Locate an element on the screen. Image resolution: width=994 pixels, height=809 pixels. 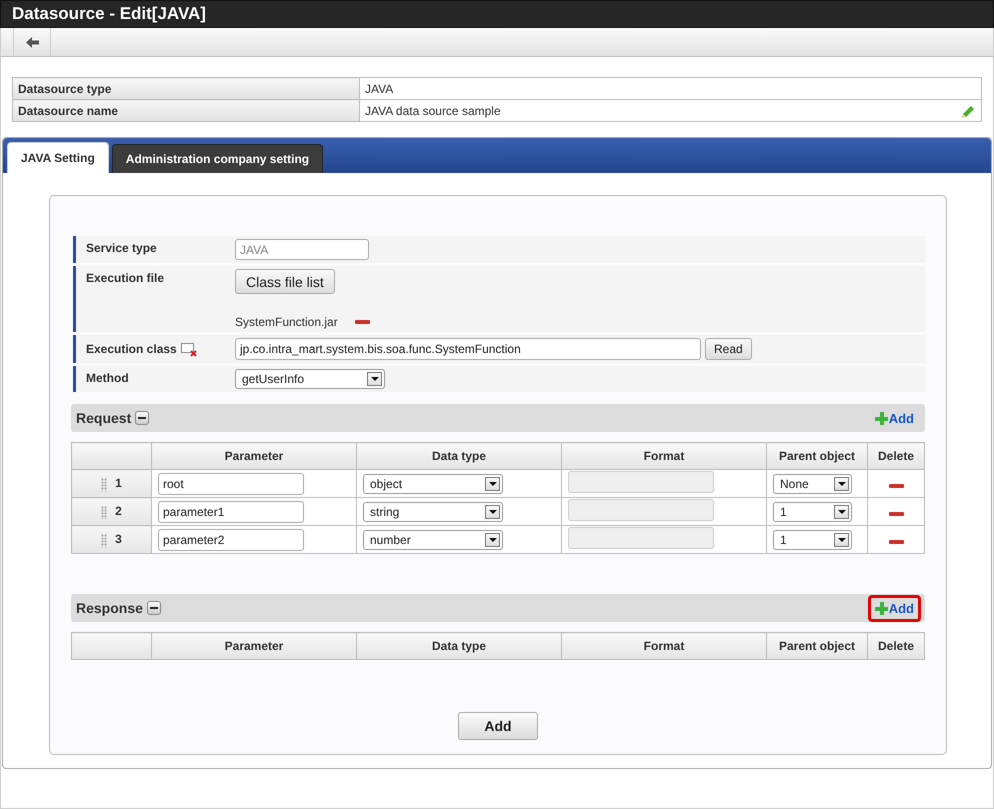
row-number: 2 is located at coordinates (118, 511).